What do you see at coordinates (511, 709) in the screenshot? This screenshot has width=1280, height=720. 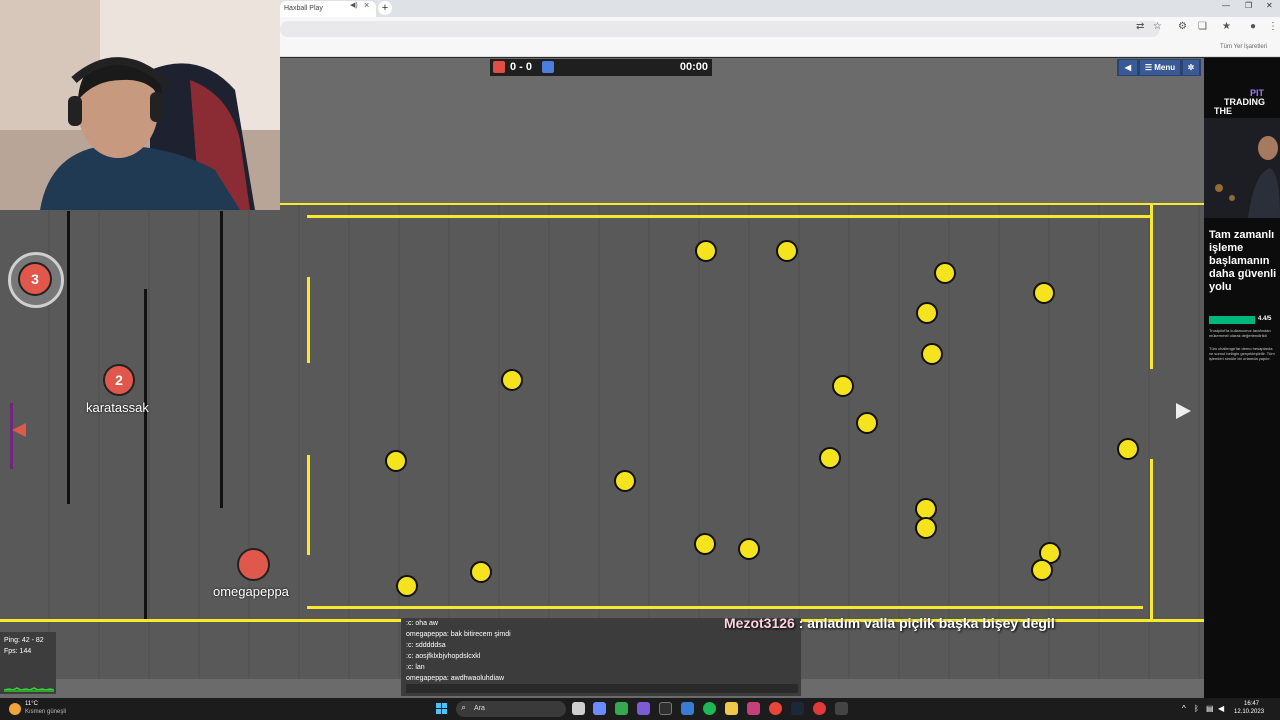 I see `taskbar-search: Ara` at bounding box center [511, 709].